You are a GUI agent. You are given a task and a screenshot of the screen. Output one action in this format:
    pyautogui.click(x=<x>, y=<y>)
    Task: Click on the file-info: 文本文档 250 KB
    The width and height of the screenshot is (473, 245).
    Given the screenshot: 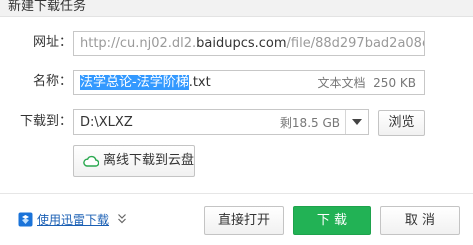 What is the action you would take?
    pyautogui.click(x=367, y=83)
    